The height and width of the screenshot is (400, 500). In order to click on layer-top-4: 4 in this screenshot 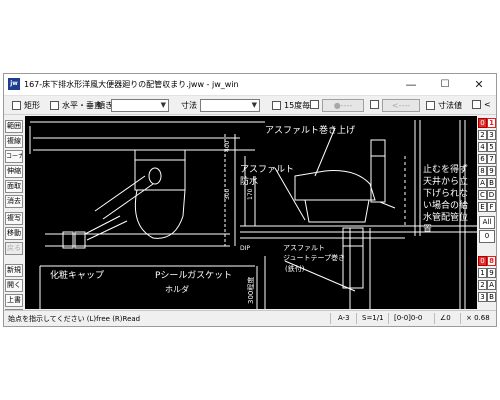, I will do `click(482, 147)`.